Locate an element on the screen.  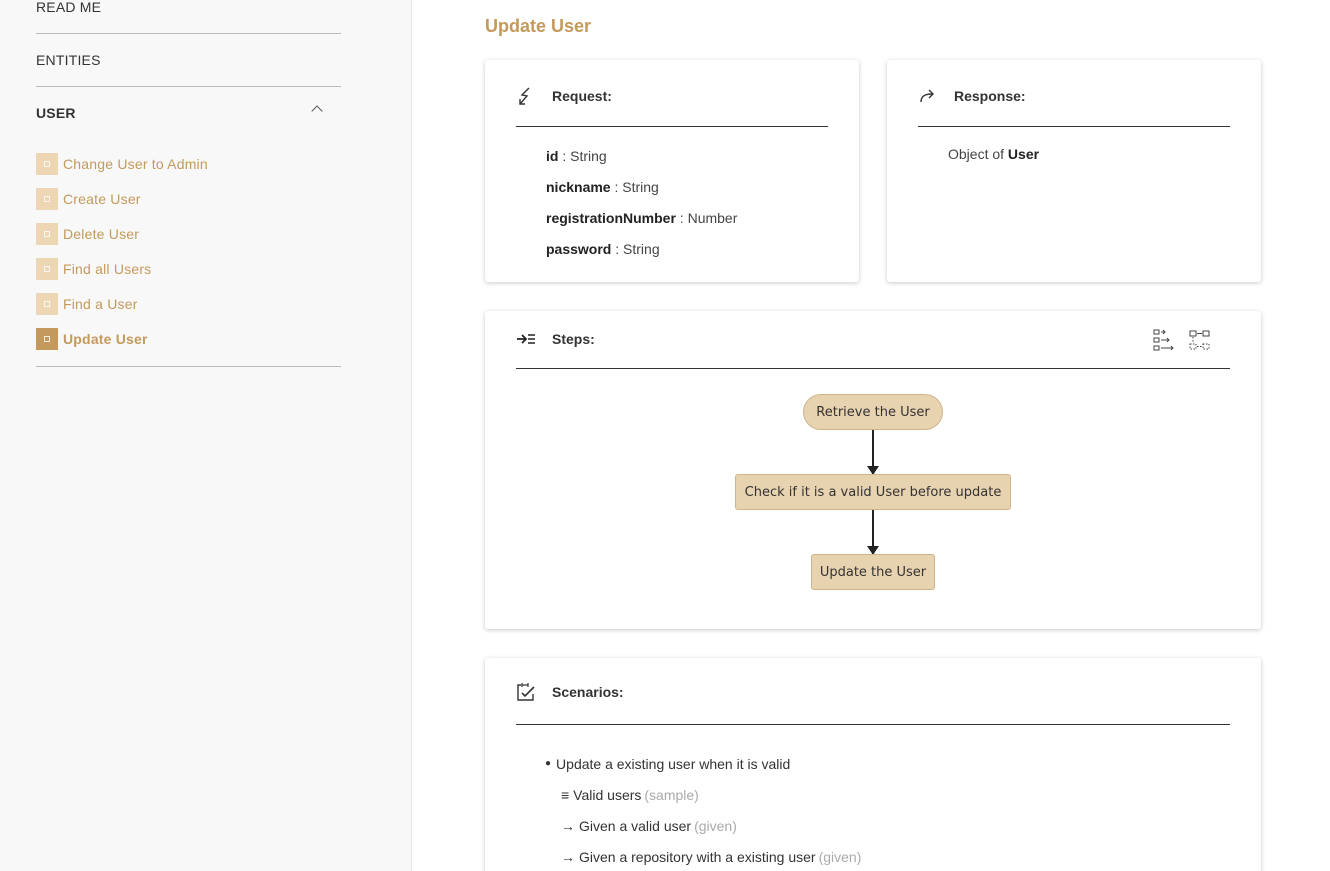
response-title: Response: is located at coordinates (990, 96).